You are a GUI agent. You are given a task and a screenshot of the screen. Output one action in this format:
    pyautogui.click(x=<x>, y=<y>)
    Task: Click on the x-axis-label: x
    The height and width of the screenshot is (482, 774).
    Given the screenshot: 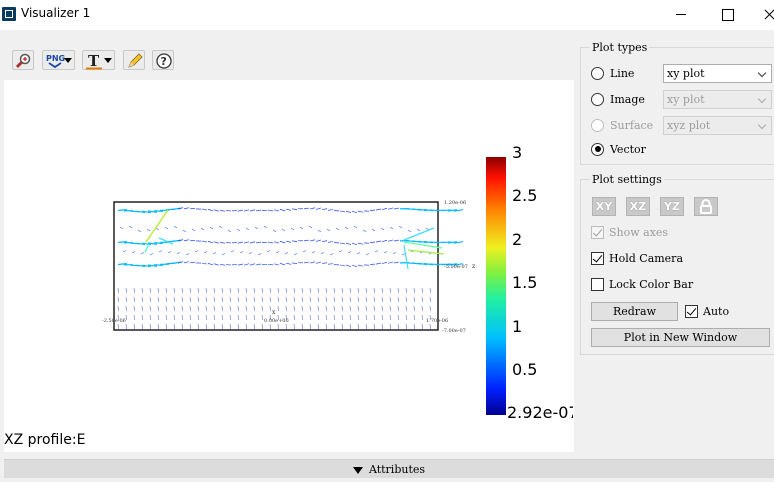 What is the action you would take?
    pyautogui.click(x=274, y=312)
    